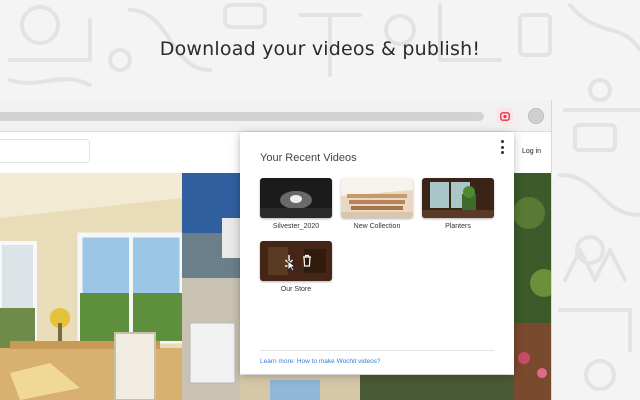 The image size is (640, 400). I want to click on video-card: Planters, so click(458, 204).